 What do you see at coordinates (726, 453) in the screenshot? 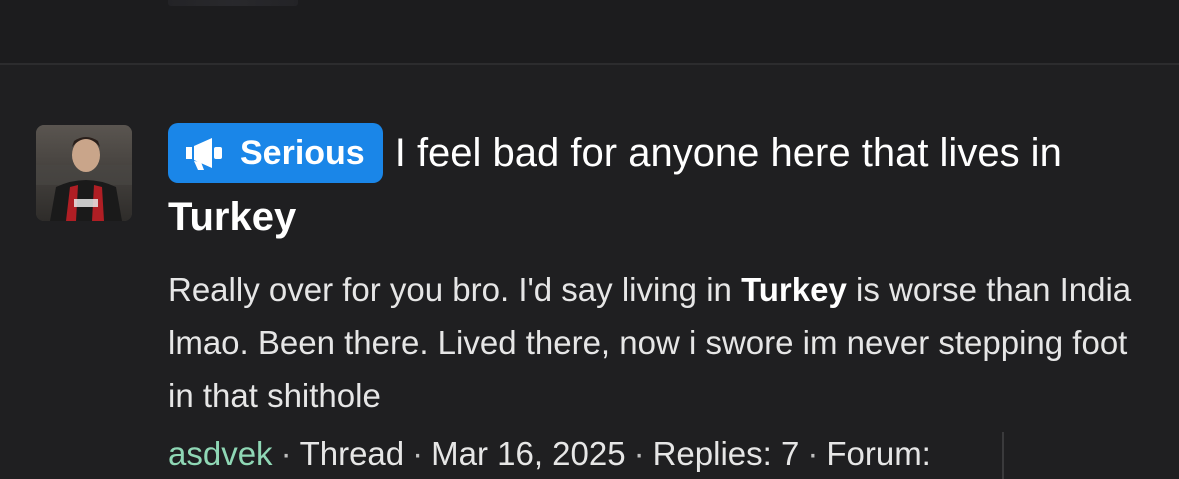
I see `reply-count: Replies: 7` at bounding box center [726, 453].